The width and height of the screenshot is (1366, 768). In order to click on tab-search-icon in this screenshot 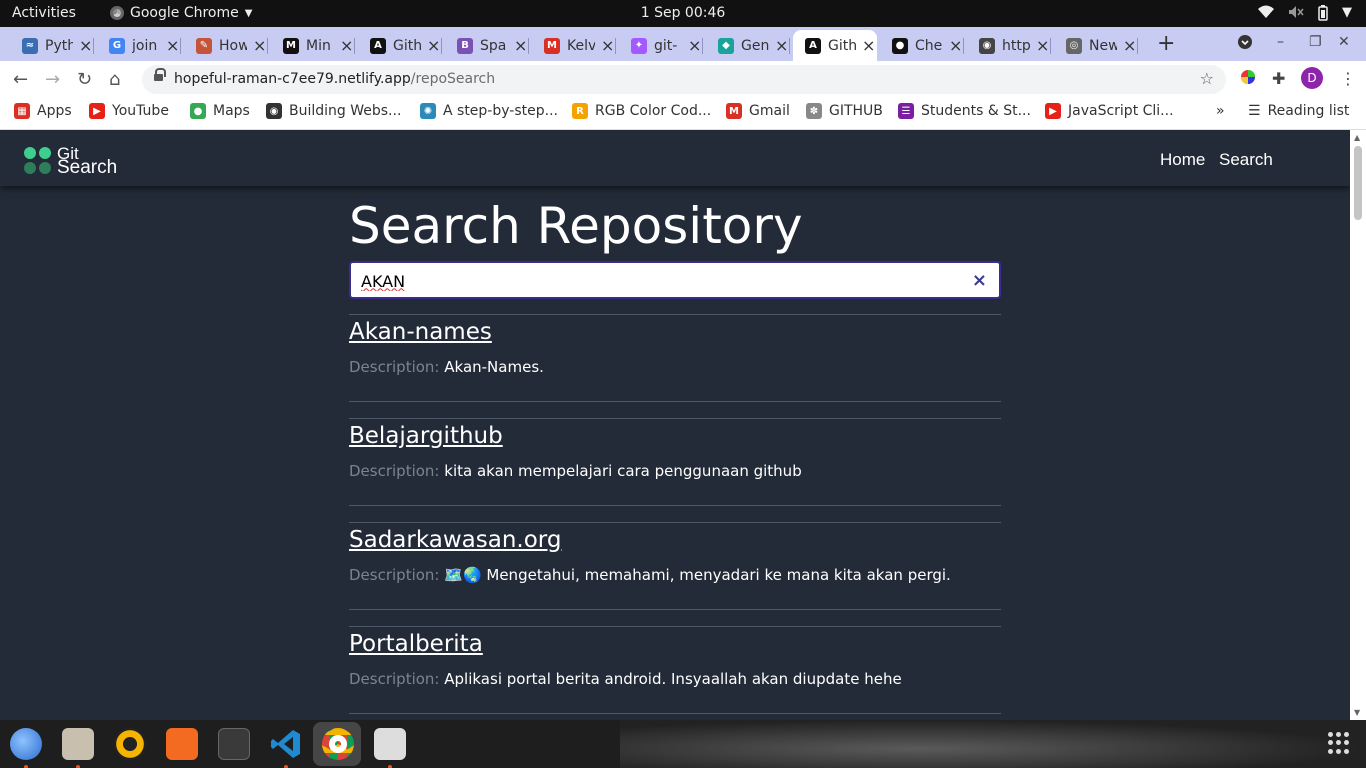, I will do `click(1245, 44)`.